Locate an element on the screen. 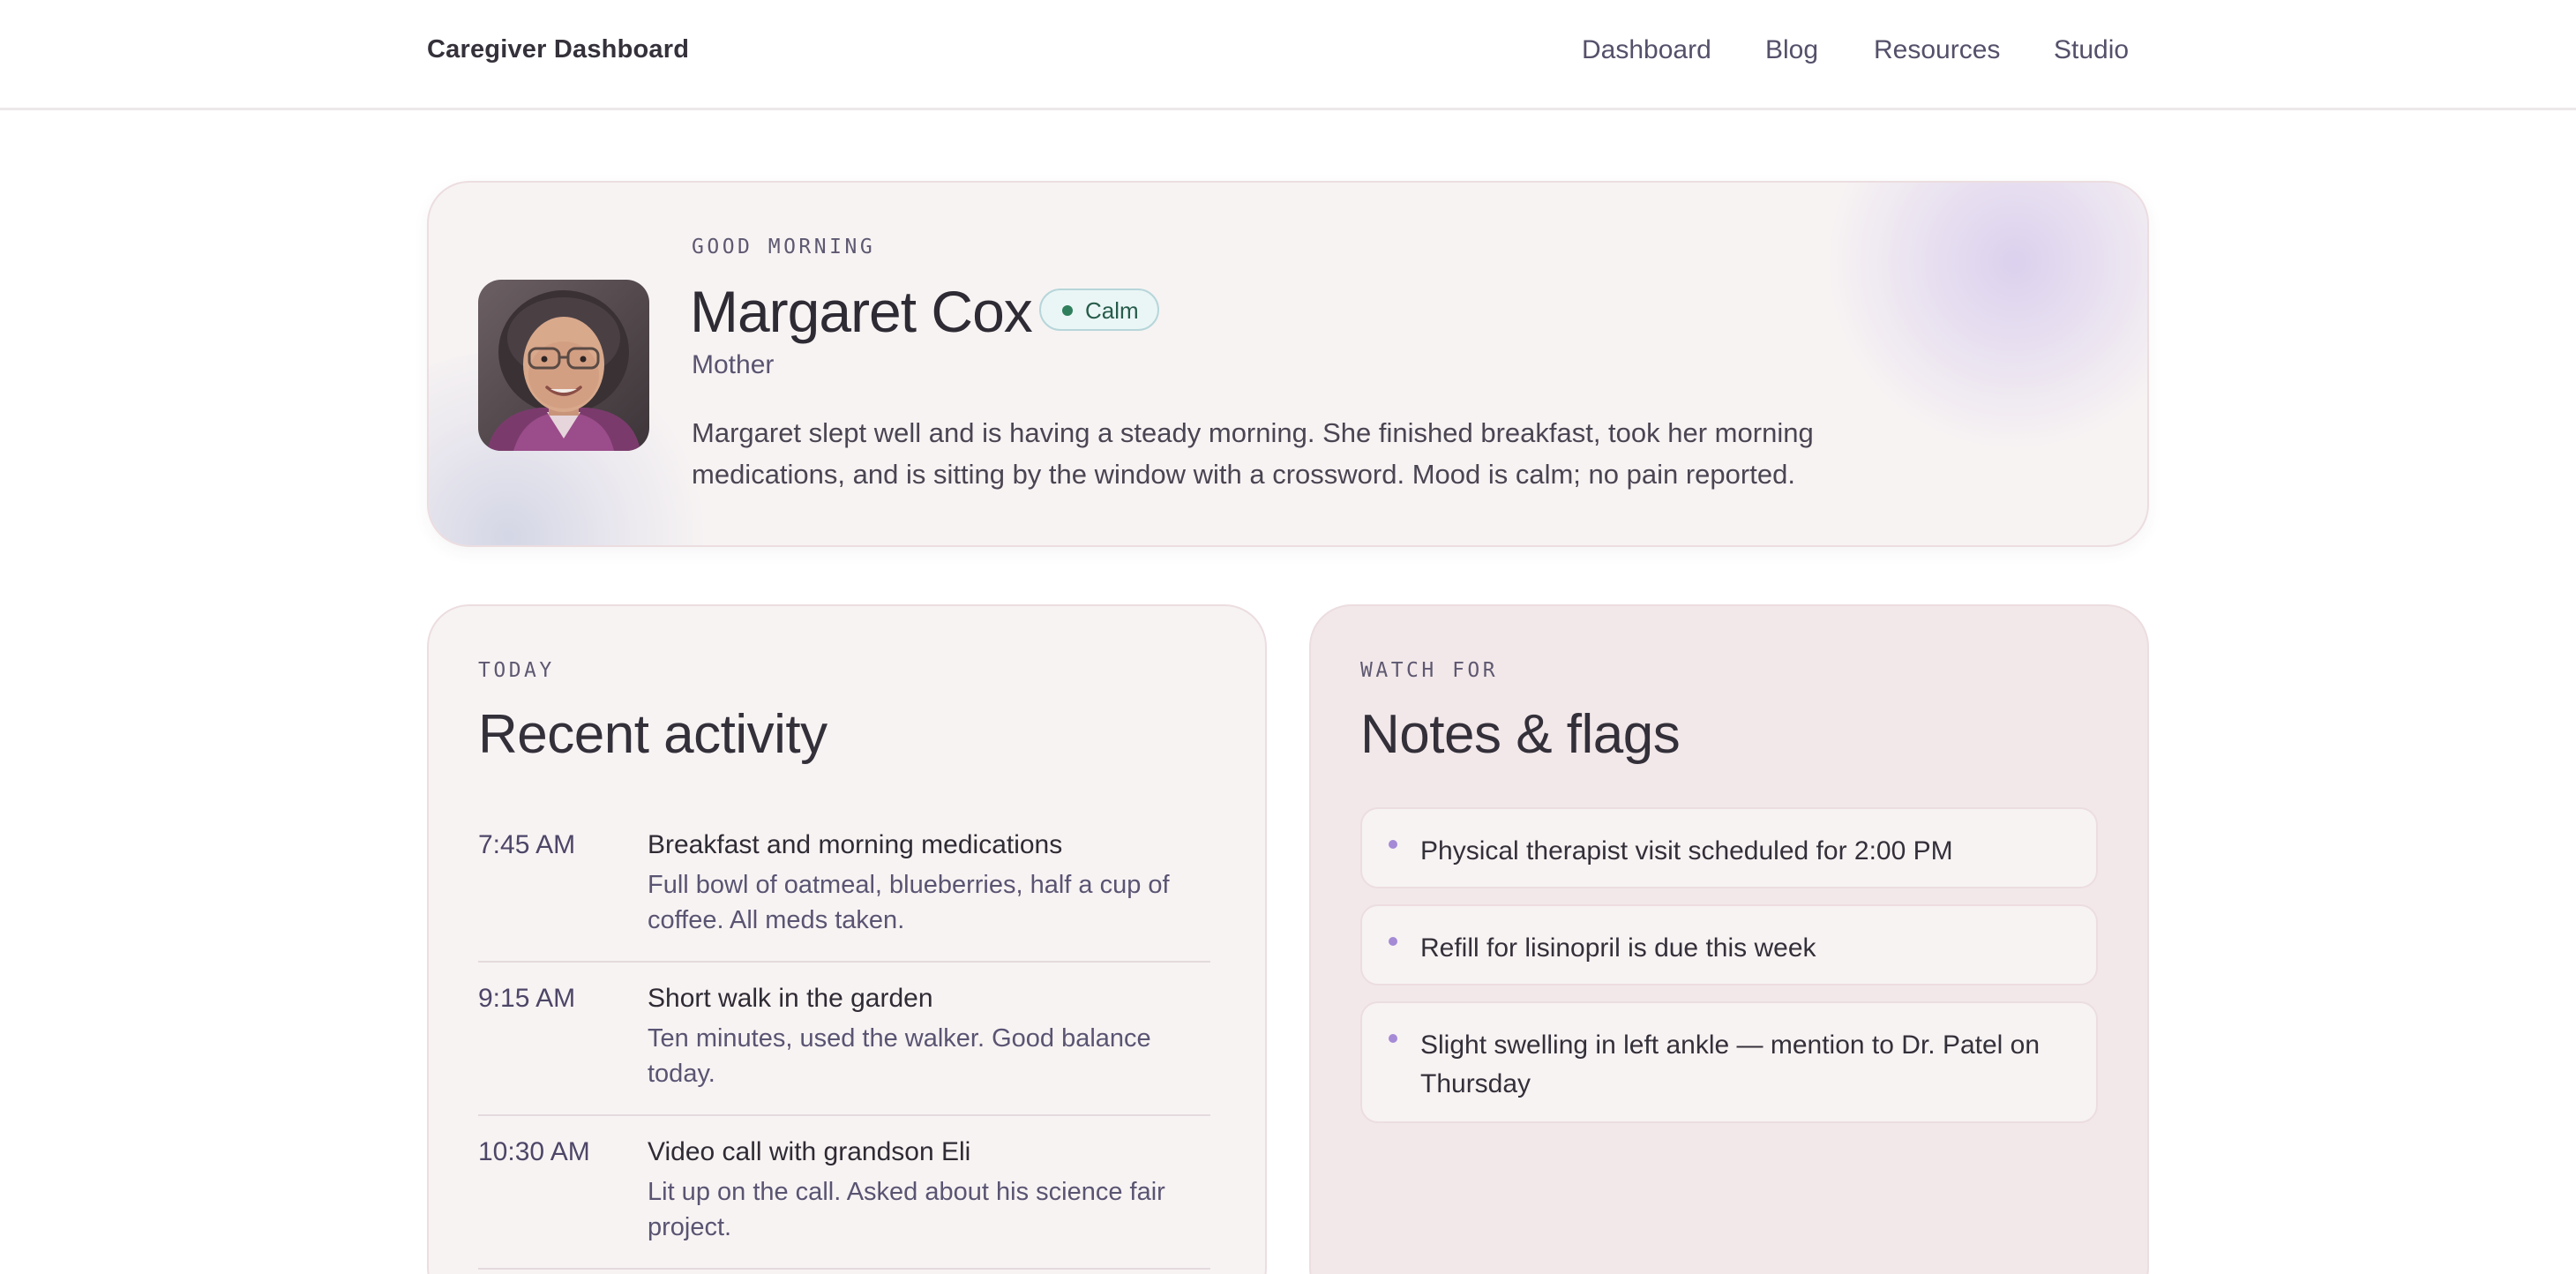 This screenshot has width=2576, height=1274. mood-badge-label: Calm is located at coordinates (1112, 310).